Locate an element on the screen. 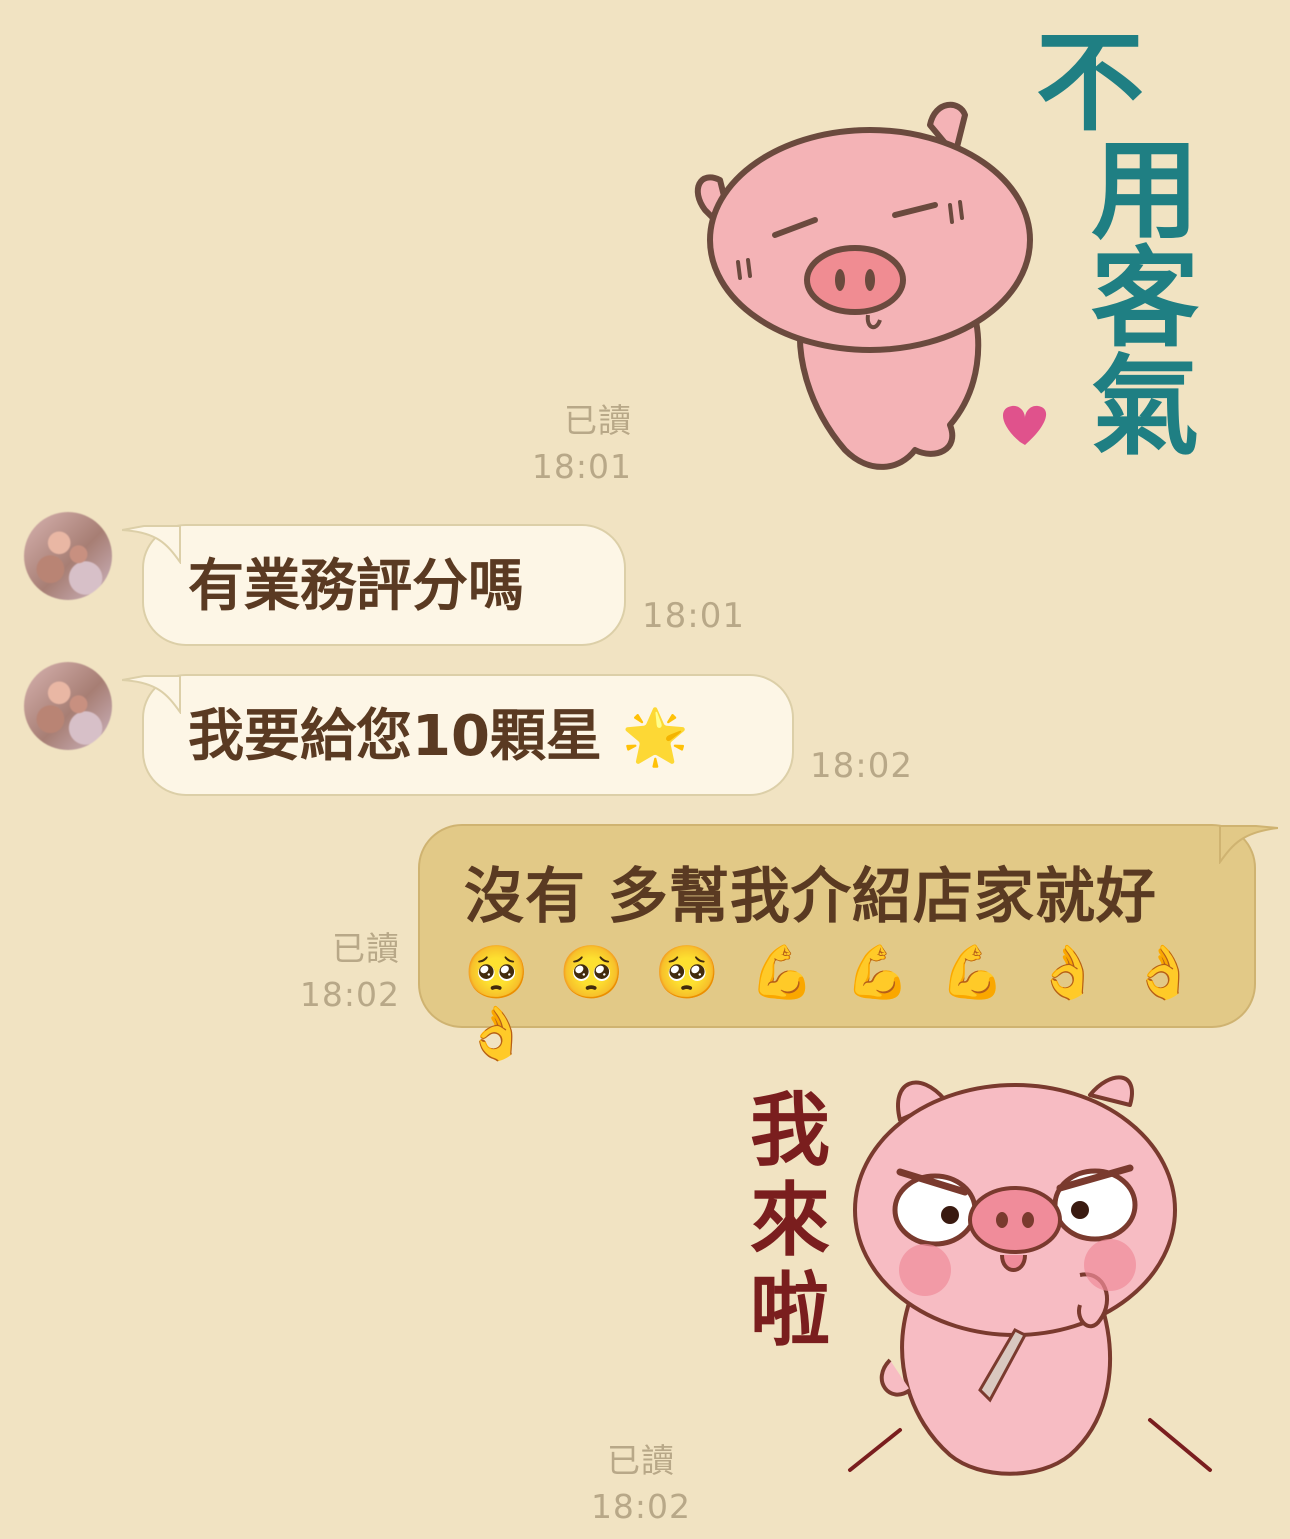  message-text: 有業務評分嗎 is located at coordinates (356, 586).